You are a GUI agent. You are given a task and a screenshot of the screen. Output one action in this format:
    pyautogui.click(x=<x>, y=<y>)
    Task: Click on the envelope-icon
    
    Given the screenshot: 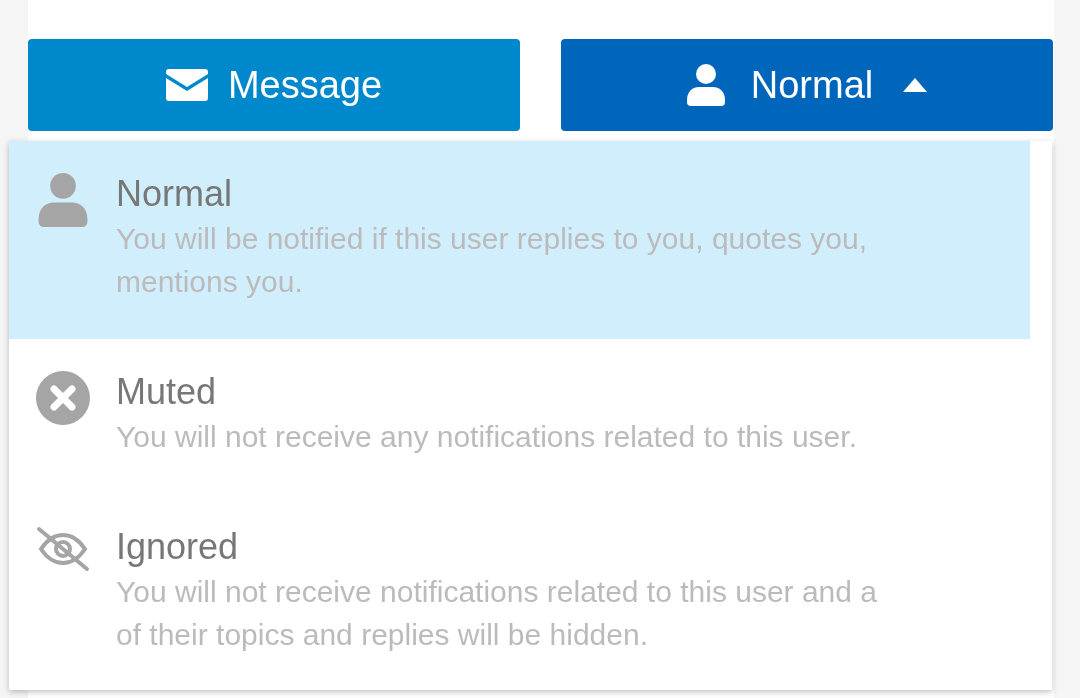 What is the action you would take?
    pyautogui.click(x=186, y=85)
    